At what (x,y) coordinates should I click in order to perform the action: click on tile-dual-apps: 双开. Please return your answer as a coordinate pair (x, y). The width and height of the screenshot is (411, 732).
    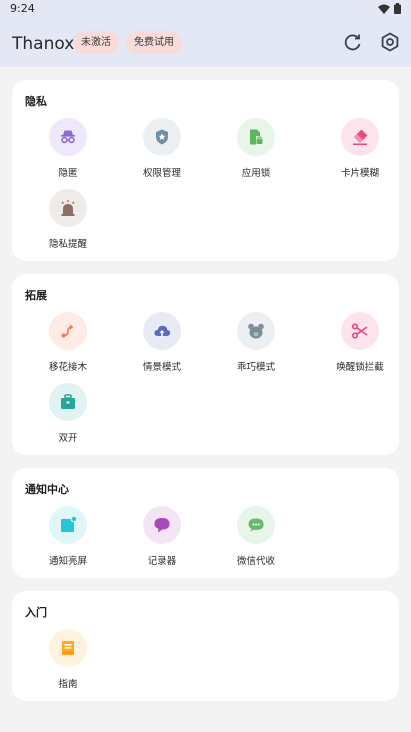
    Looking at the image, I should click on (67, 414).